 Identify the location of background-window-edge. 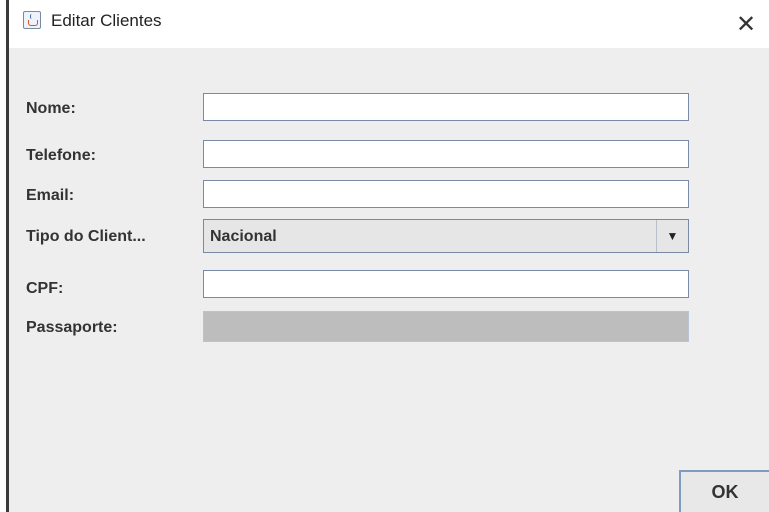
(4, 256).